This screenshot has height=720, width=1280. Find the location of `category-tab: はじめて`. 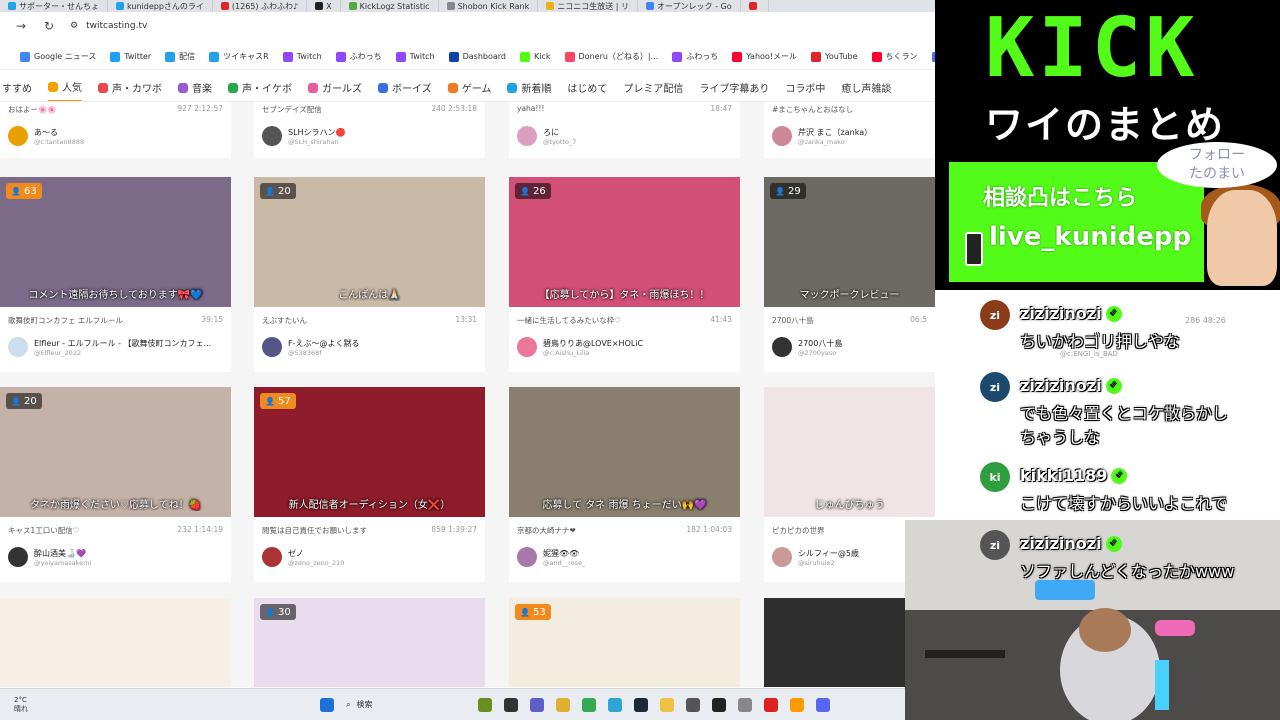

category-tab: はじめて is located at coordinates (587, 87).